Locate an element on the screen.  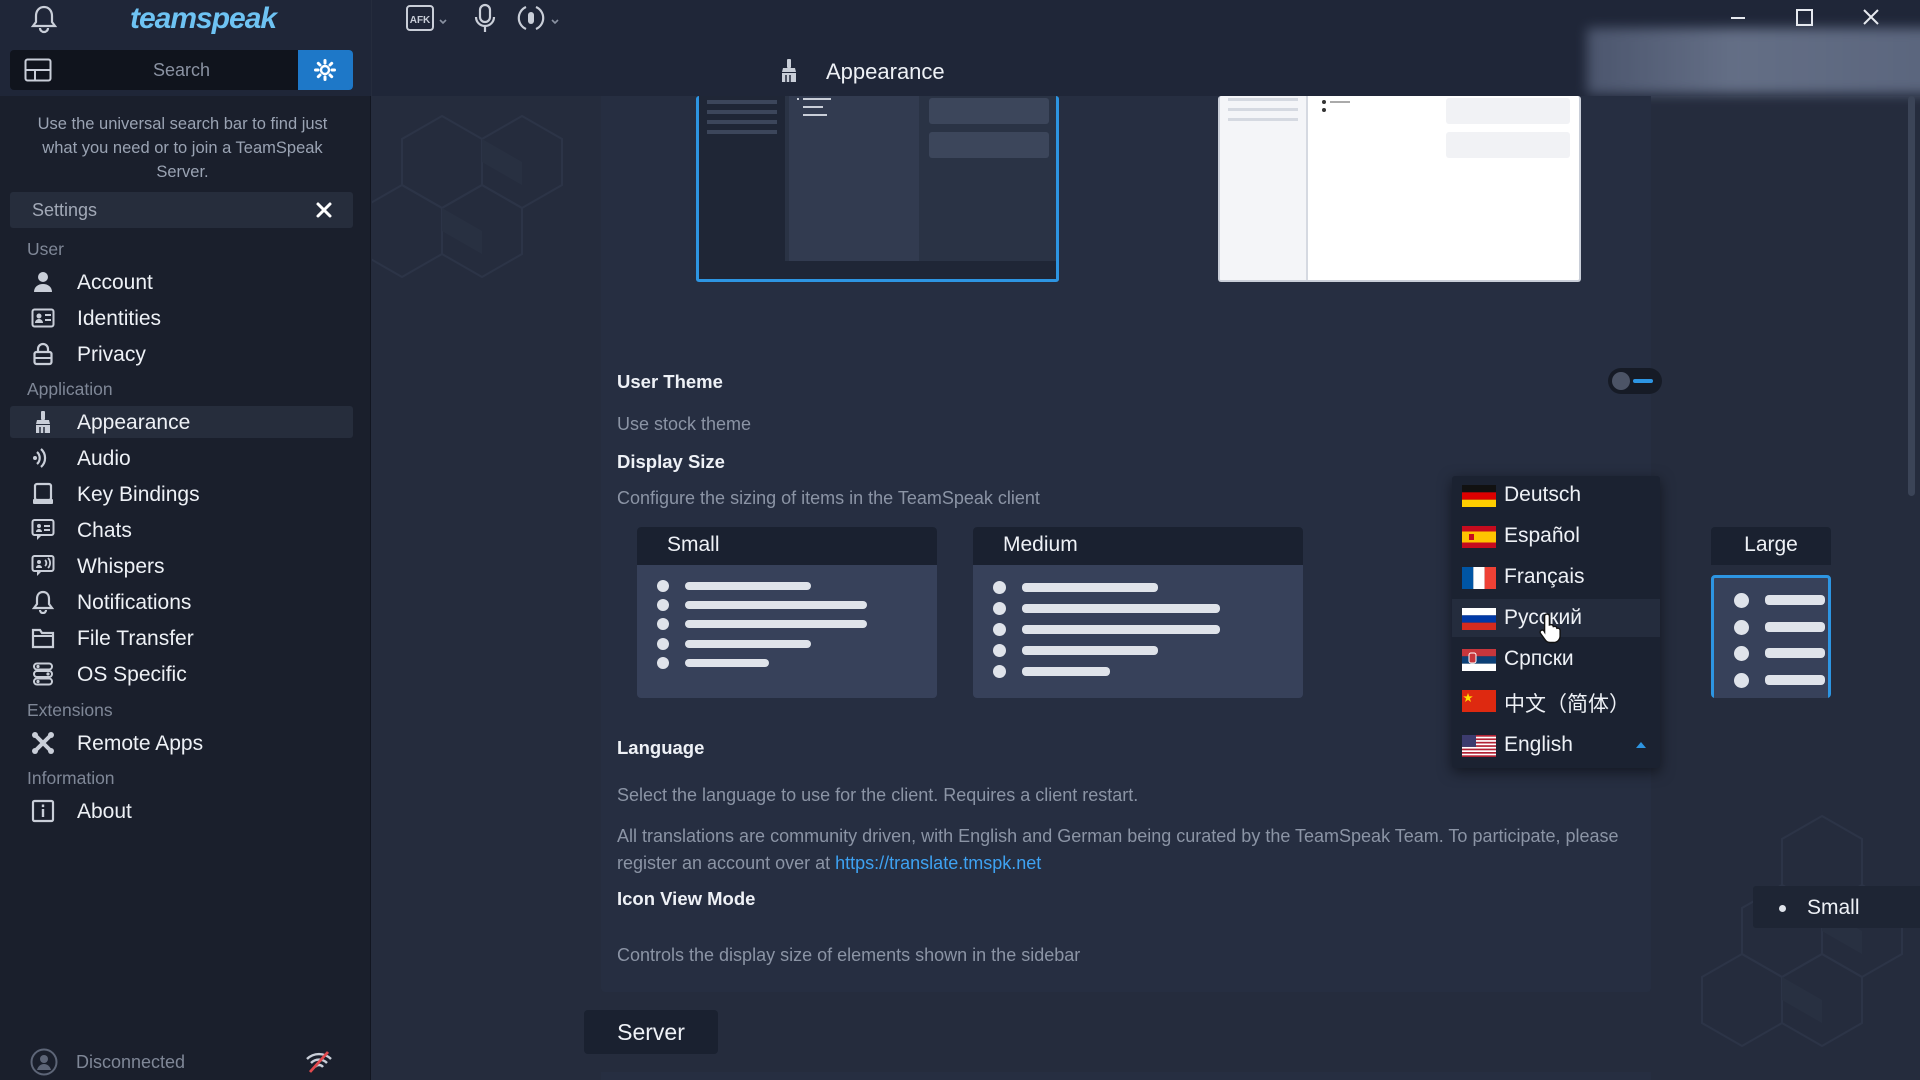
chats-icon is located at coordinates (43, 529).